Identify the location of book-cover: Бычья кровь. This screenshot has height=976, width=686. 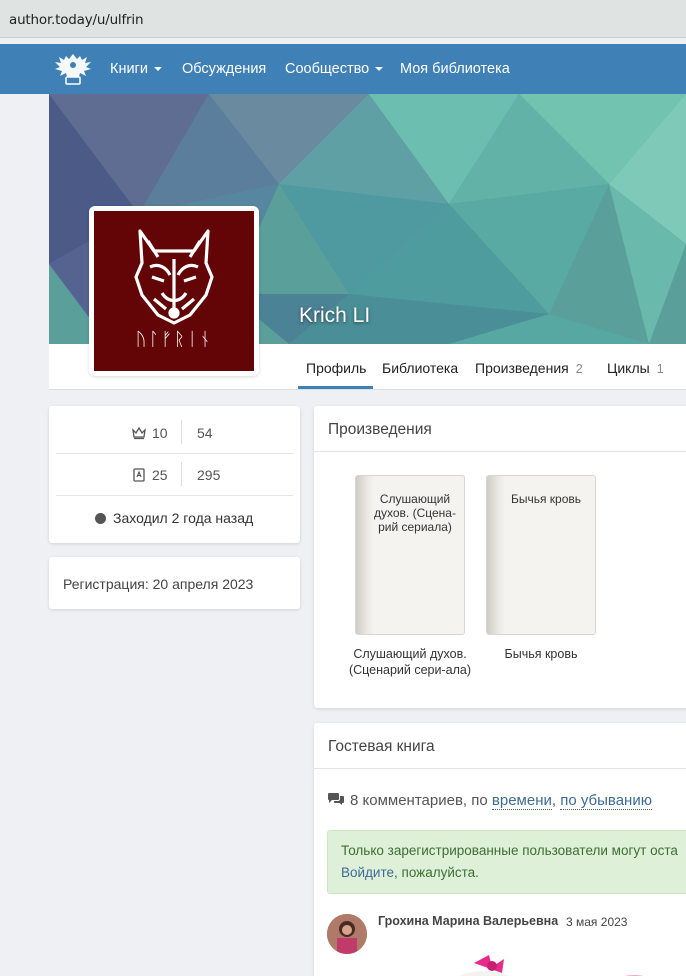
(541, 555).